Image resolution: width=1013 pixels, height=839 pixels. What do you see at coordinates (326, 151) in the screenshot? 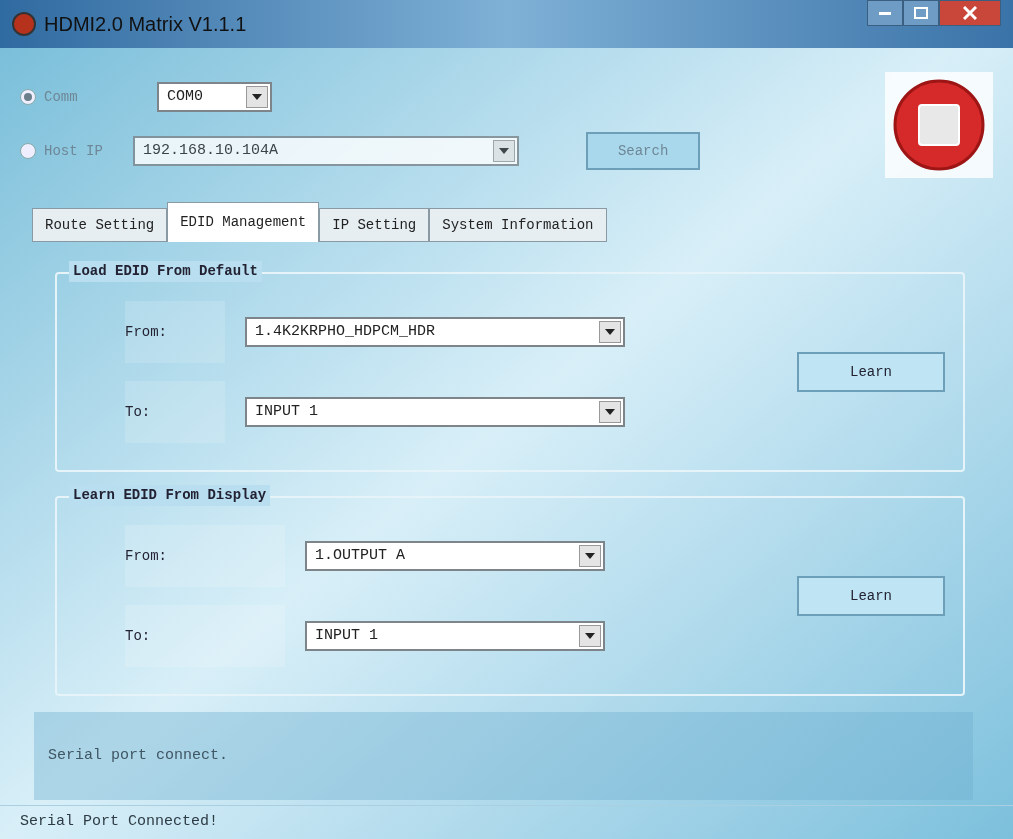
I see `ip-dropdown: 192.168.10.104A` at bounding box center [326, 151].